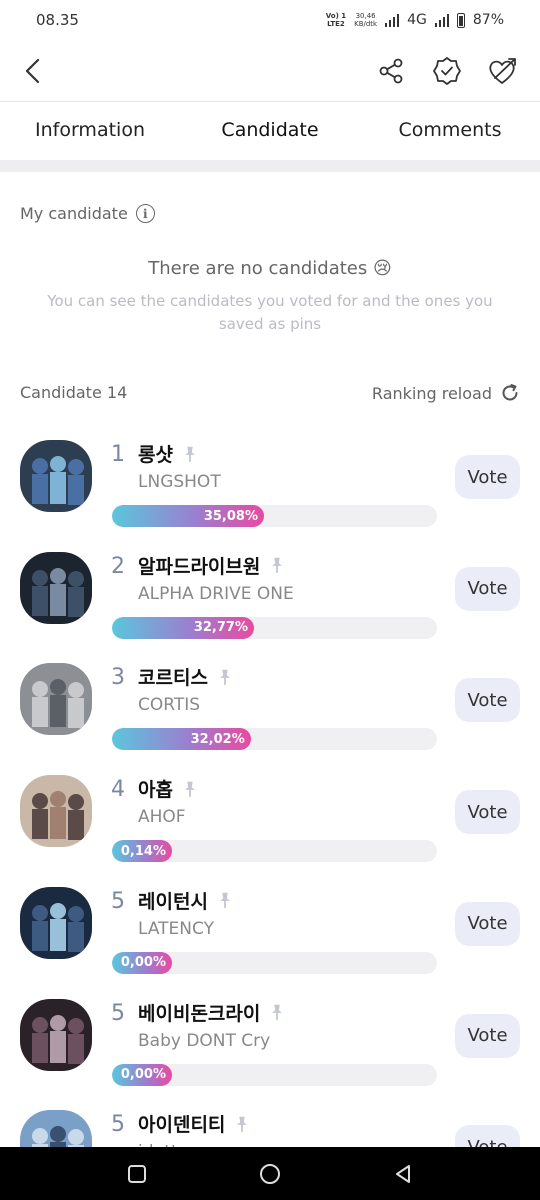 The height and width of the screenshot is (1200, 540). Describe the element at coordinates (336, 24) in the screenshot. I see `volte-bottom: LTE2` at that location.